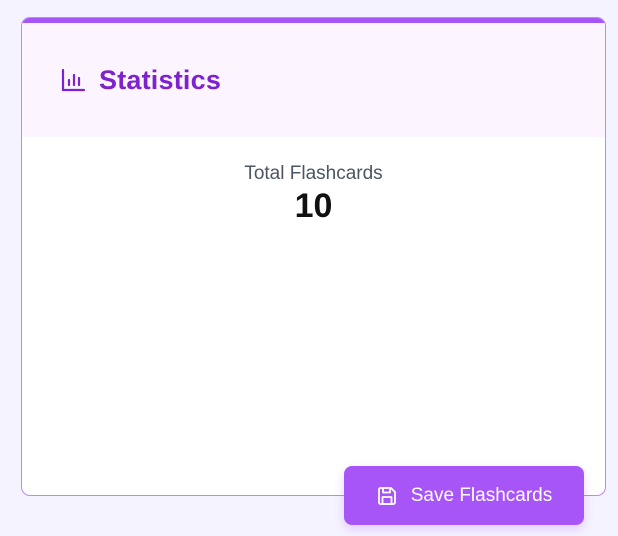 This screenshot has width=618, height=536. What do you see at coordinates (160, 79) in the screenshot?
I see `card-title: Statistics` at bounding box center [160, 79].